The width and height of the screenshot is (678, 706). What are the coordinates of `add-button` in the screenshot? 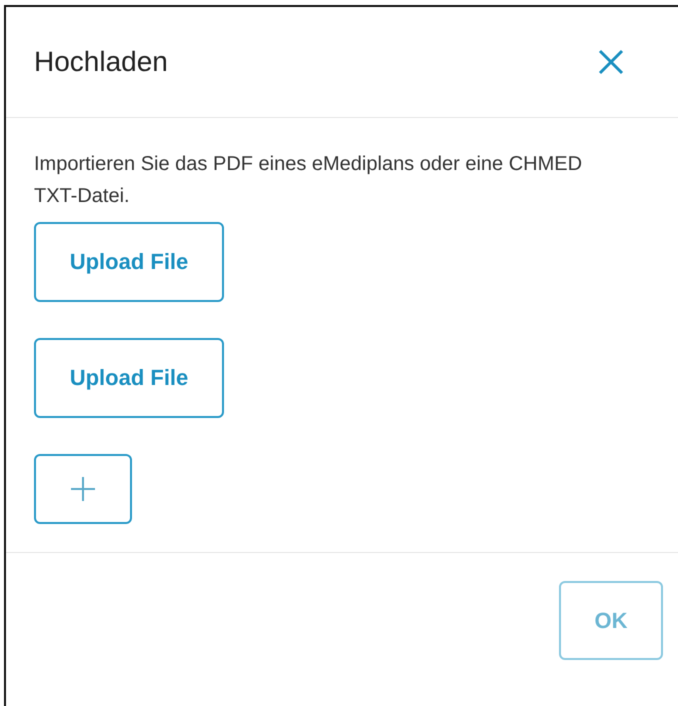 It's located at (83, 489).